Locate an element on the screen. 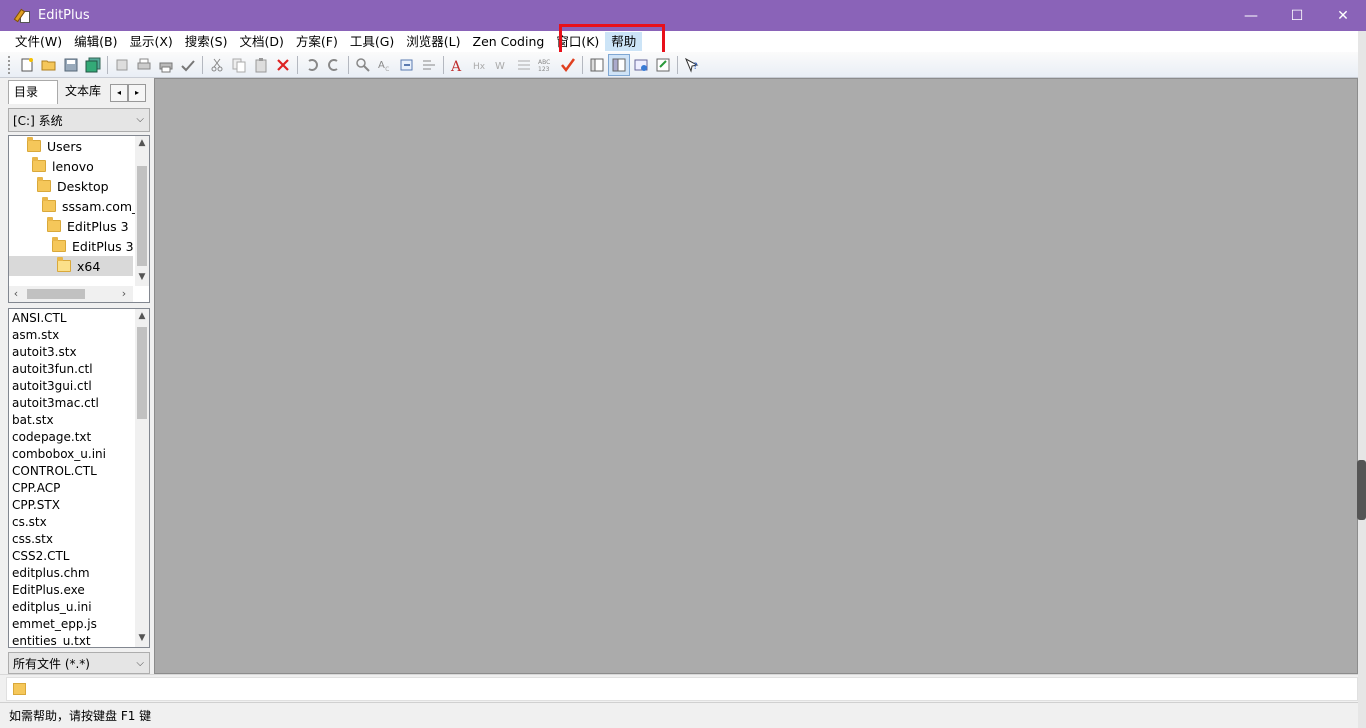 This screenshot has width=1366, height=728. tree-item: sssam.com_ is located at coordinates (90, 206).